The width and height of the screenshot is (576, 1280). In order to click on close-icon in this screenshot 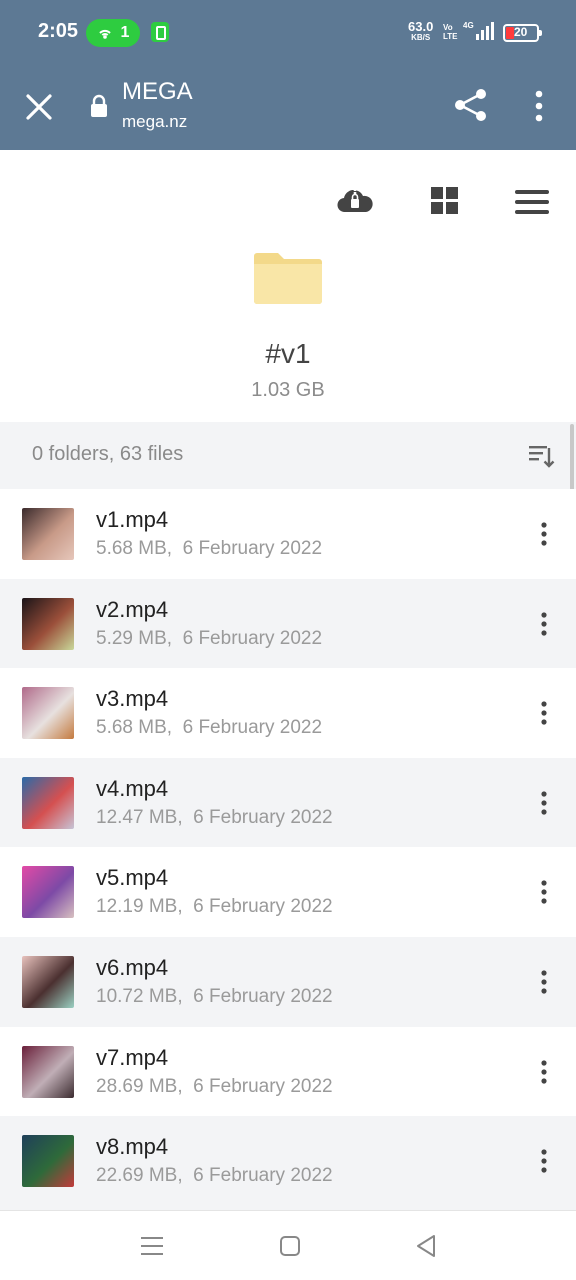, I will do `click(39, 107)`.